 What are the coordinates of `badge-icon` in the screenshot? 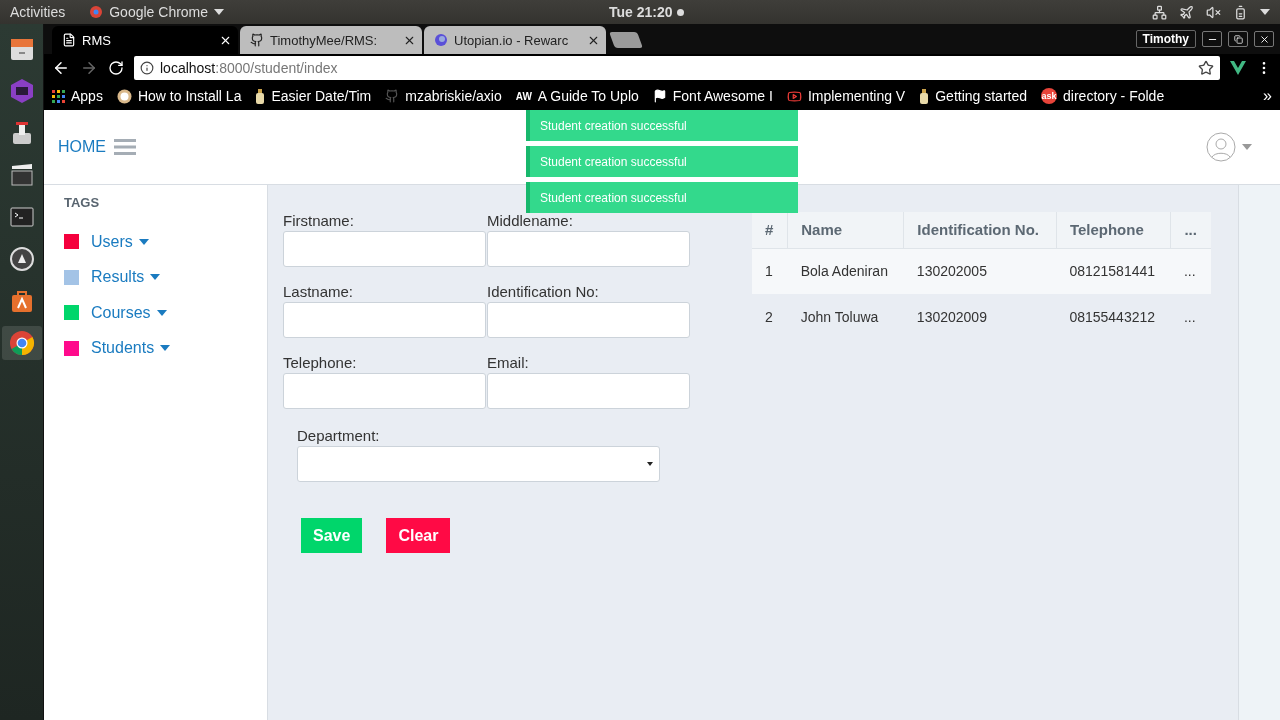 It's located at (124, 96).